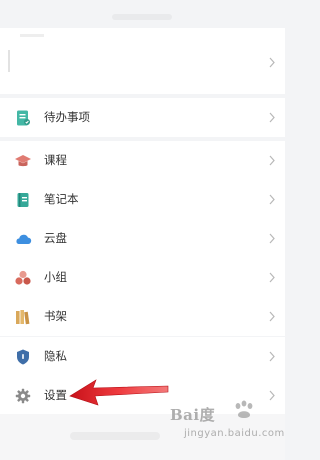 Image resolution: width=320 pixels, height=460 pixels. Describe the element at coordinates (55, 277) in the screenshot. I see `menu-item-label: 小组` at that location.